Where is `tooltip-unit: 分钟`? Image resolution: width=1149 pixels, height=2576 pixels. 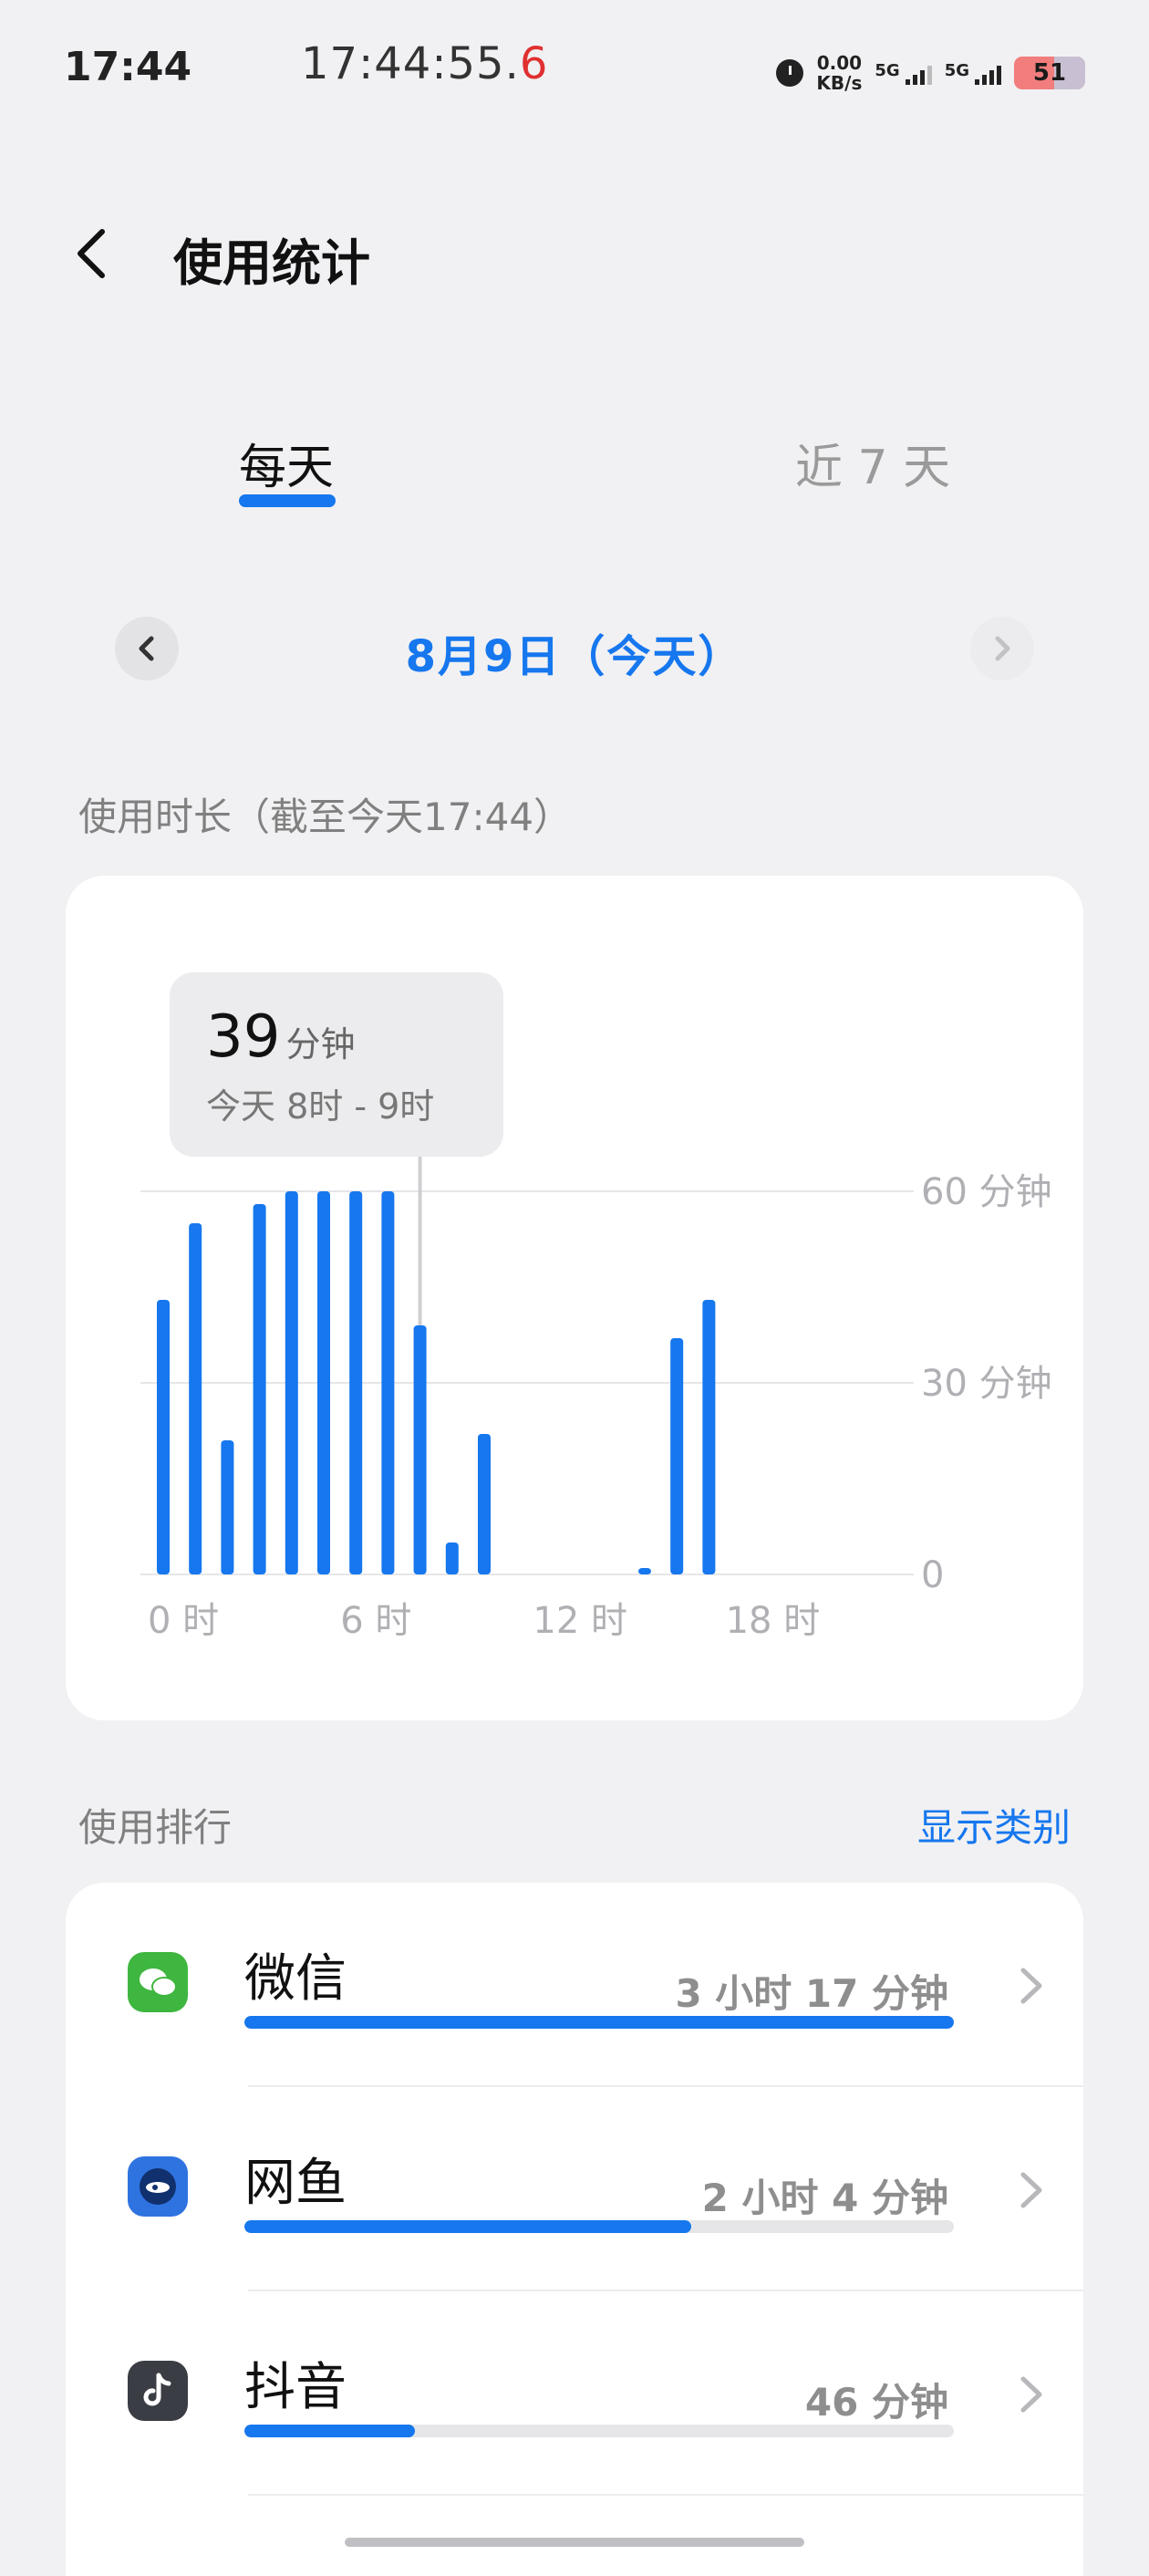 tooltip-unit: 分钟 is located at coordinates (320, 1044).